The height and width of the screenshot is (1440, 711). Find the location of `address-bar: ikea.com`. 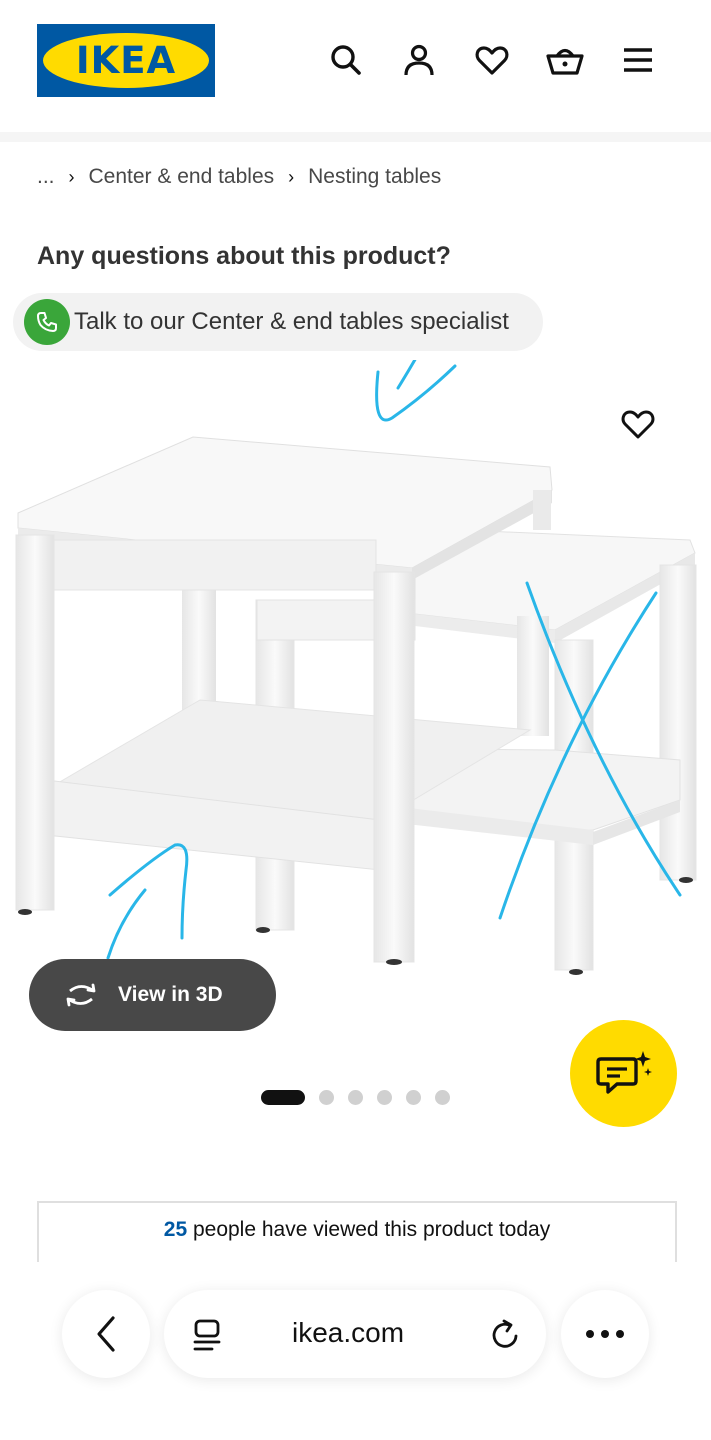

address-bar: ikea.com is located at coordinates (355, 1334).